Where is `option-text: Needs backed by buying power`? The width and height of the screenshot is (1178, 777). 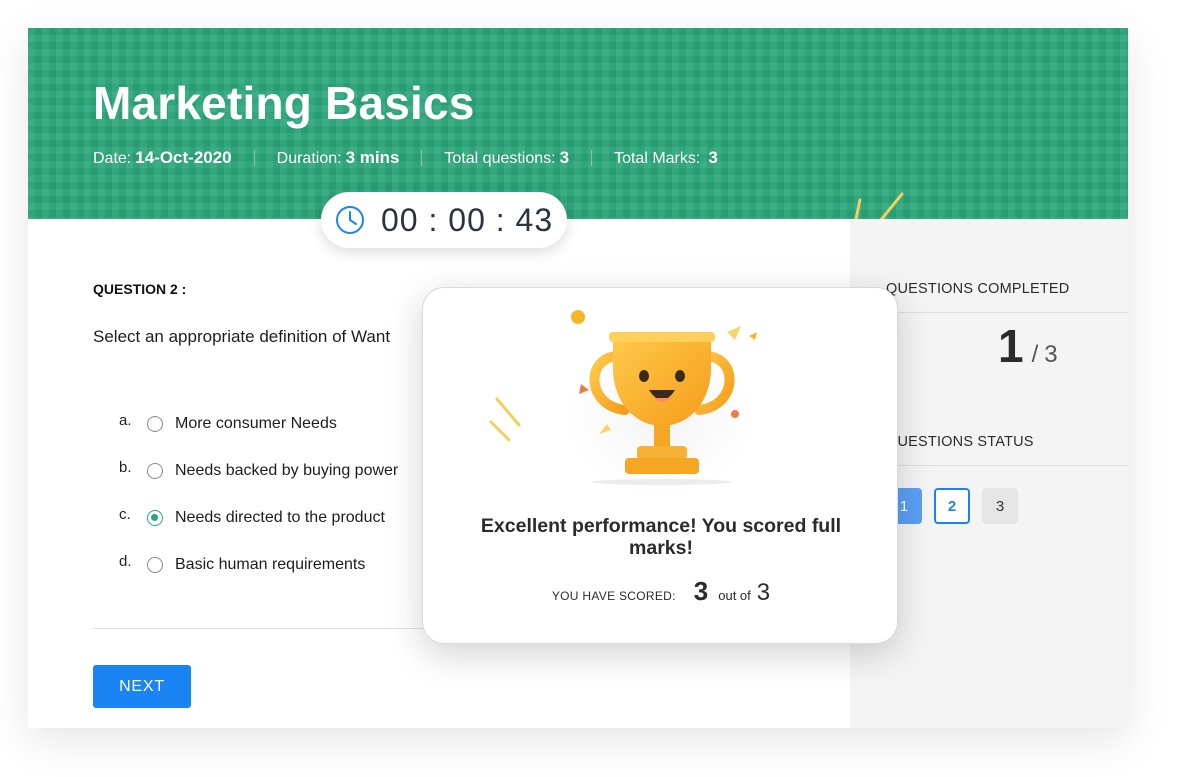
option-text: Needs backed by buying power is located at coordinates (287, 470).